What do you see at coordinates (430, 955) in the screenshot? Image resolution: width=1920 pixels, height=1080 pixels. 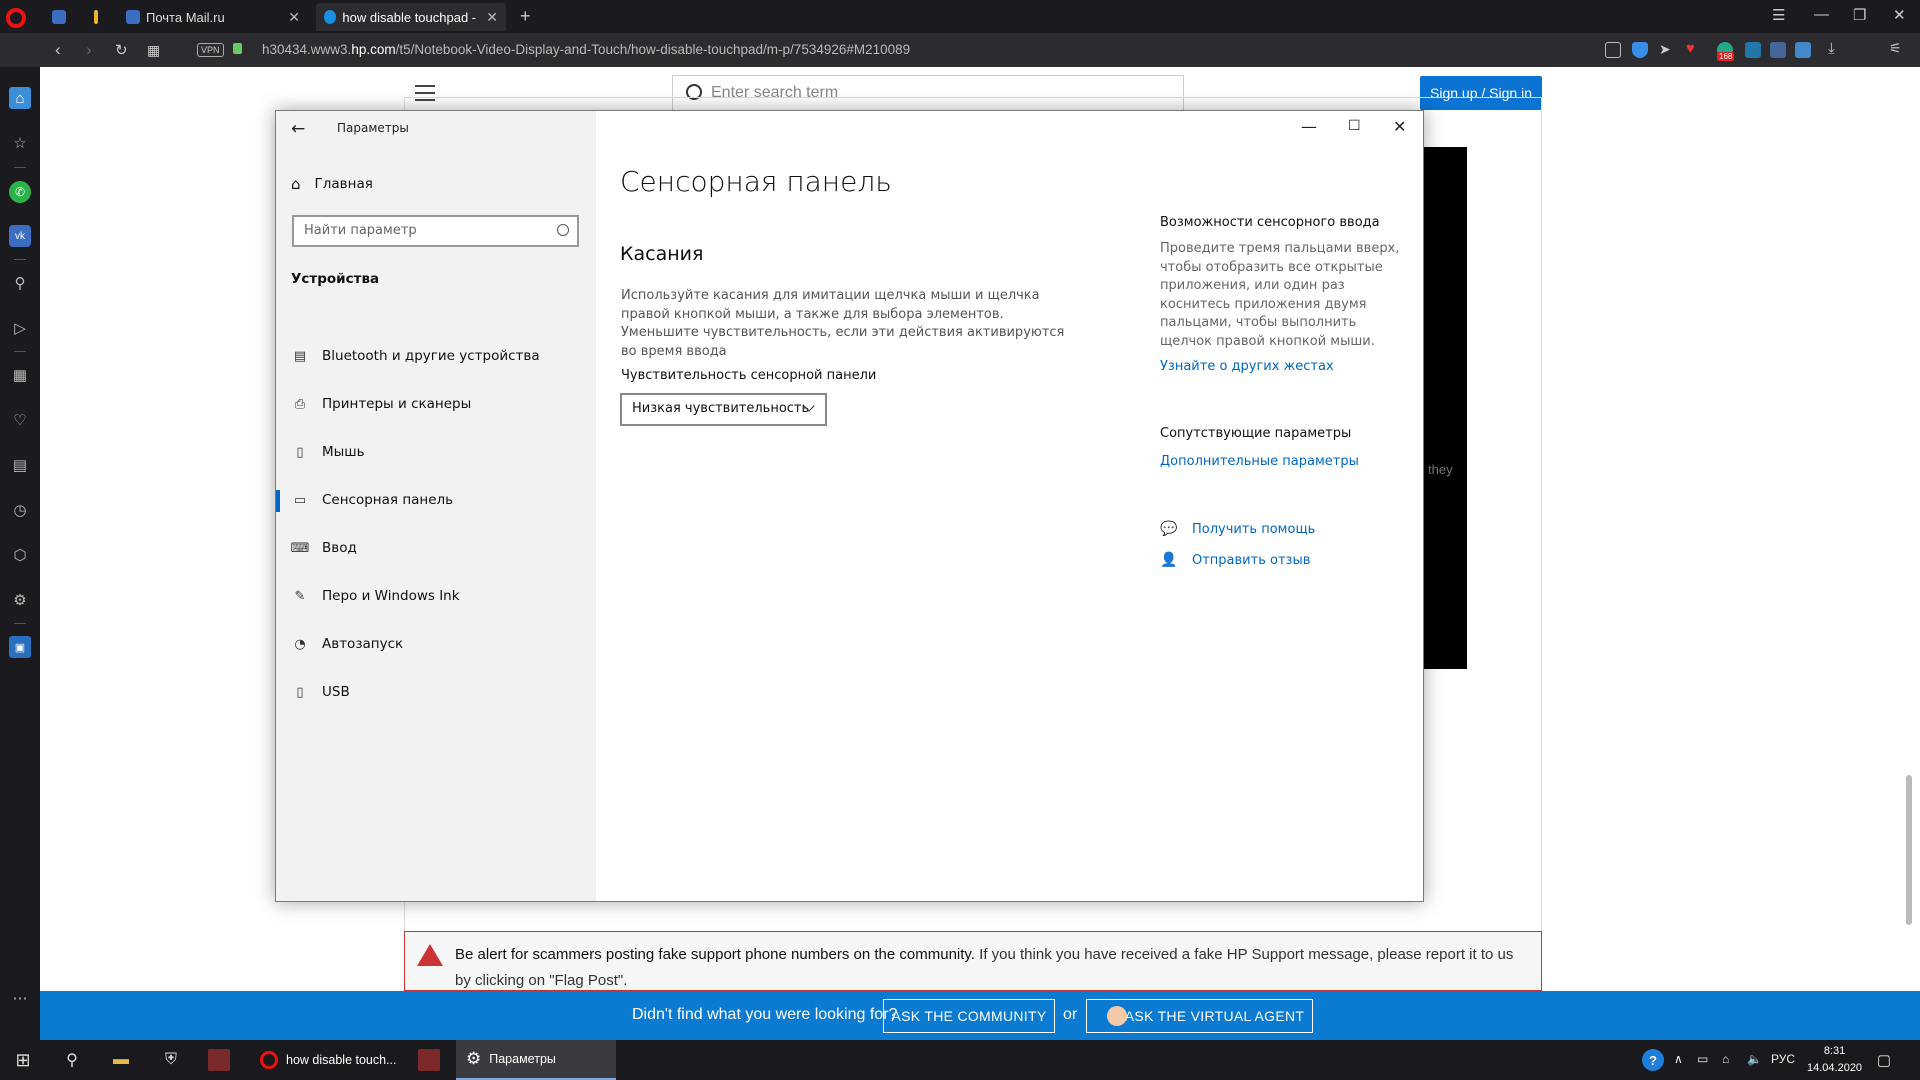 I see `warning-icon` at bounding box center [430, 955].